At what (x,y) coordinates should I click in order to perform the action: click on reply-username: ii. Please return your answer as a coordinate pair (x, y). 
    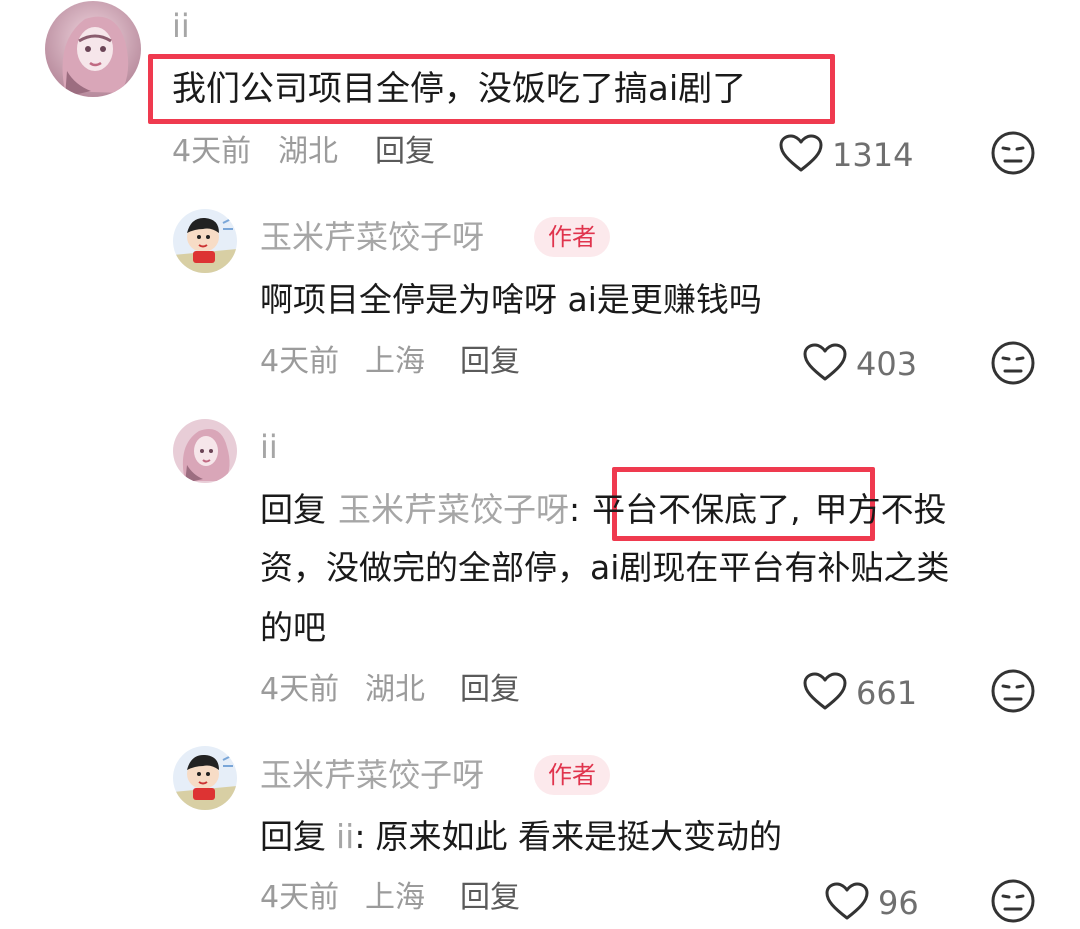
    Looking at the image, I should click on (269, 447).